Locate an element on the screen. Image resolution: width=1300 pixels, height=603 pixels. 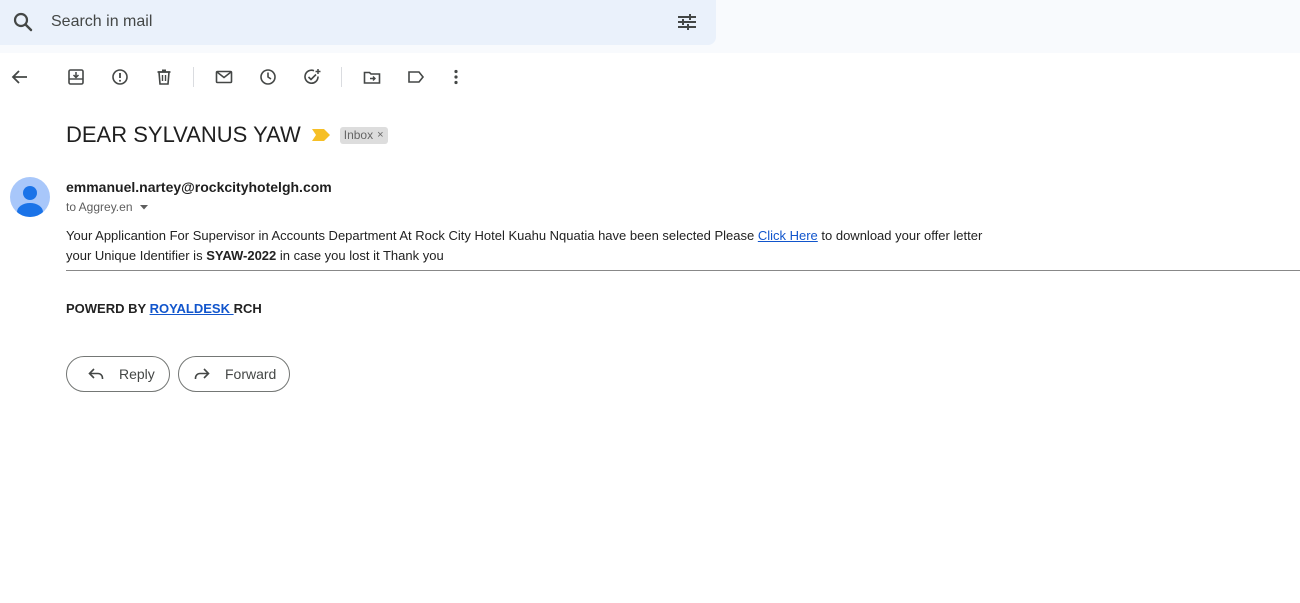
recipient-text: to Aggrey.en is located at coordinates (99, 207).